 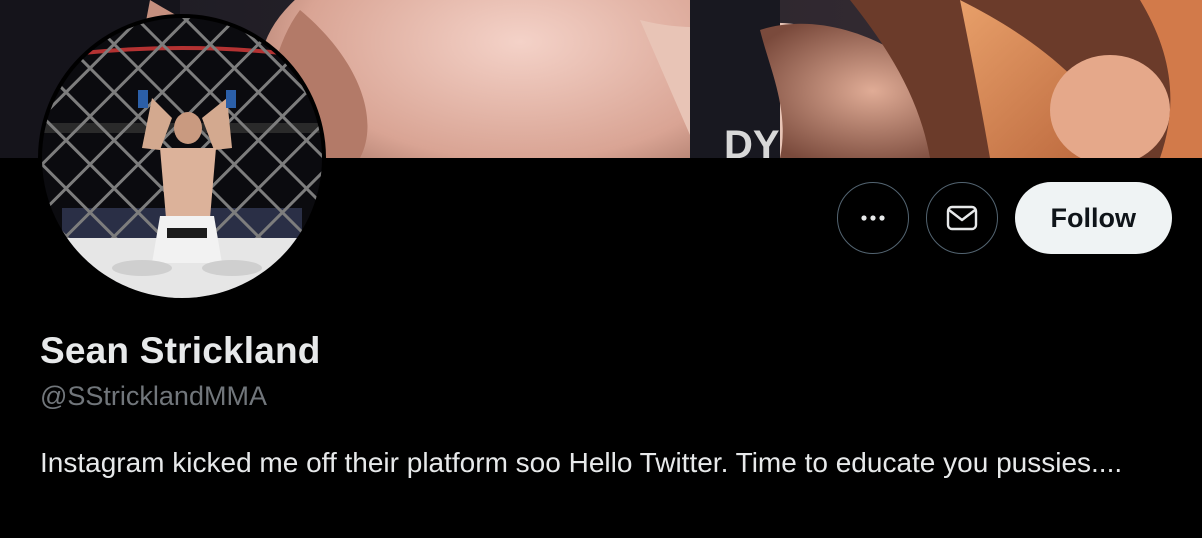 I want to click on envelope-icon, so click(x=961, y=218).